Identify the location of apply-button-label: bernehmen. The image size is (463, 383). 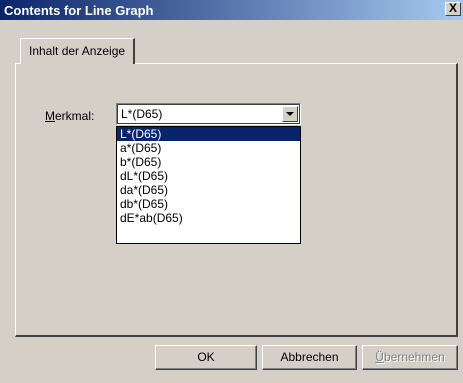
(414, 357).